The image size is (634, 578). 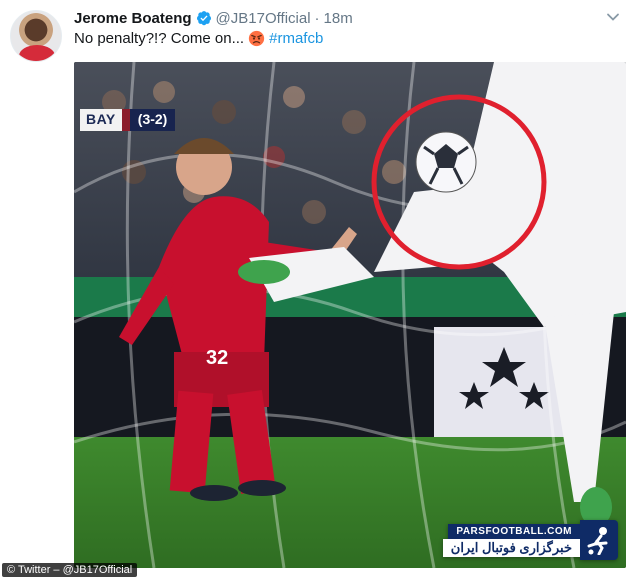 I want to click on watermark-text: PARSFOOTBALL.COM خبرگزاری فوتبال ایران, so click(x=511, y=540).